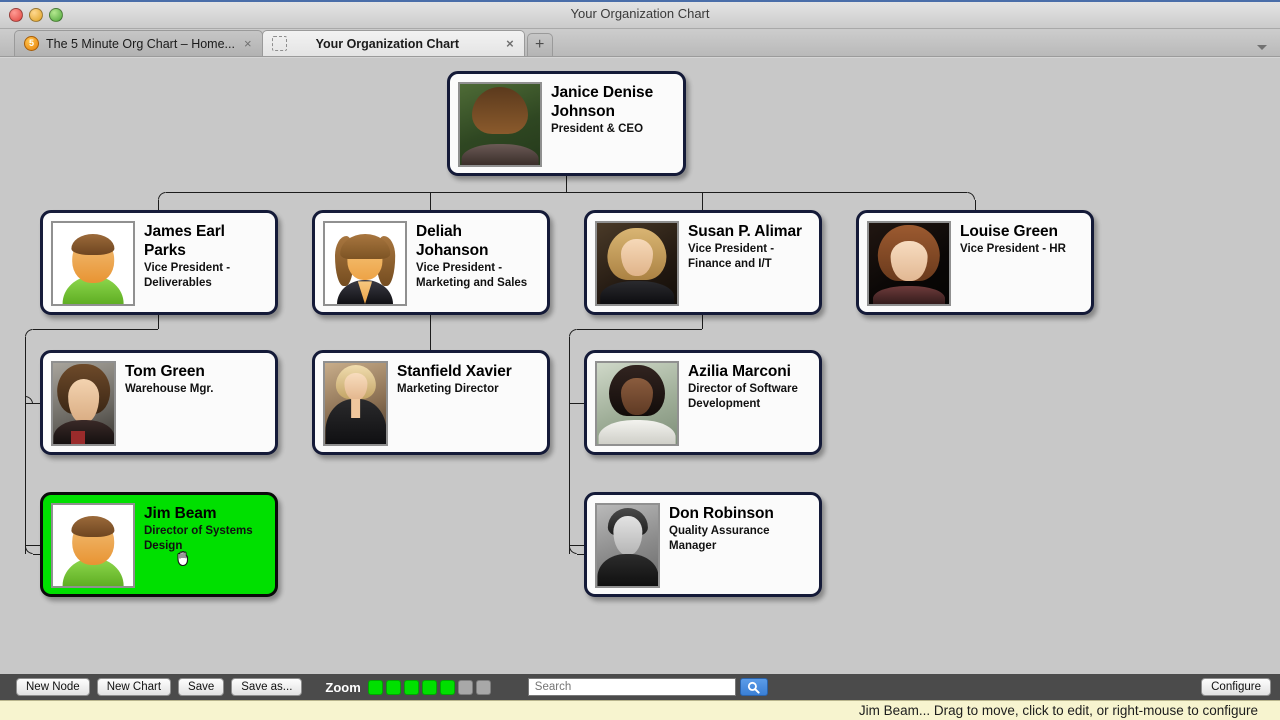  What do you see at coordinates (169, 389) in the screenshot?
I see `node-person-title: Warehouse Mgr.` at bounding box center [169, 389].